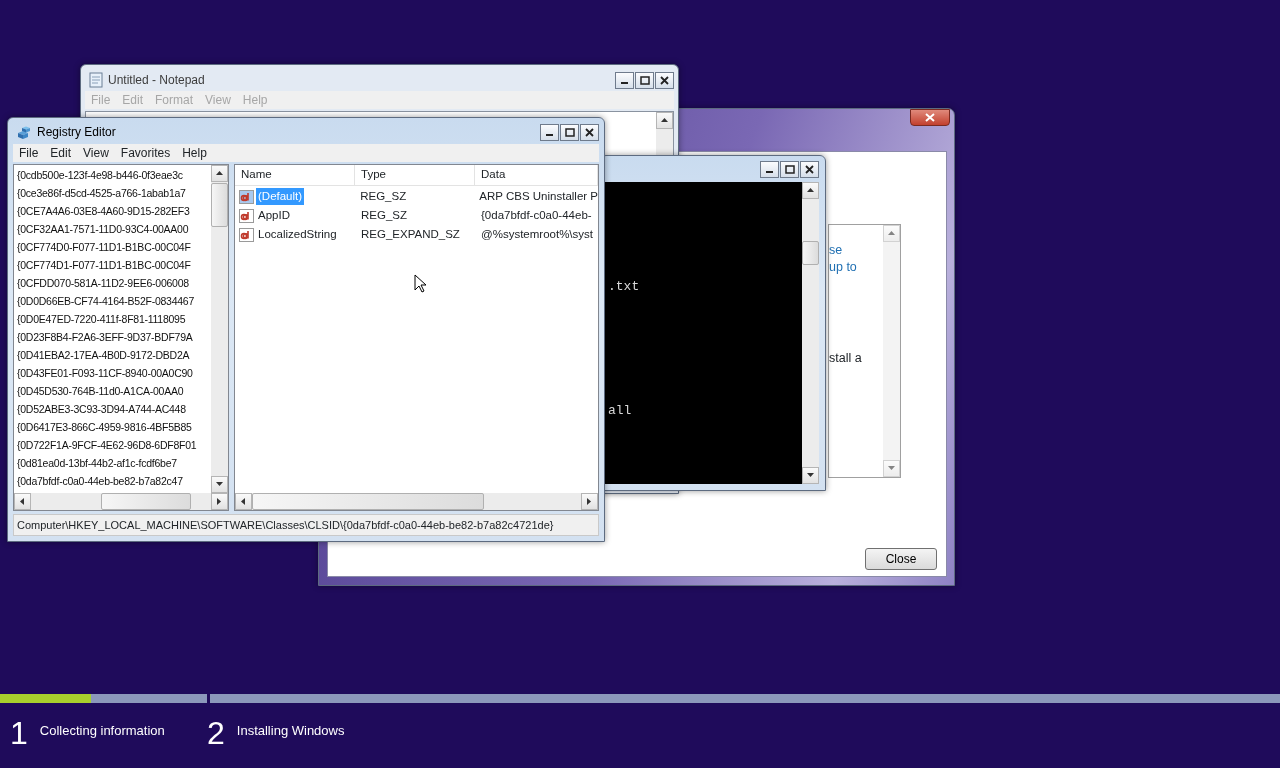 This screenshot has width=1280, height=768. Describe the element at coordinates (112, 265) in the screenshot. I see `tree-item: {0CF774D1-F077-11D1-B1BC-00C04F` at that location.